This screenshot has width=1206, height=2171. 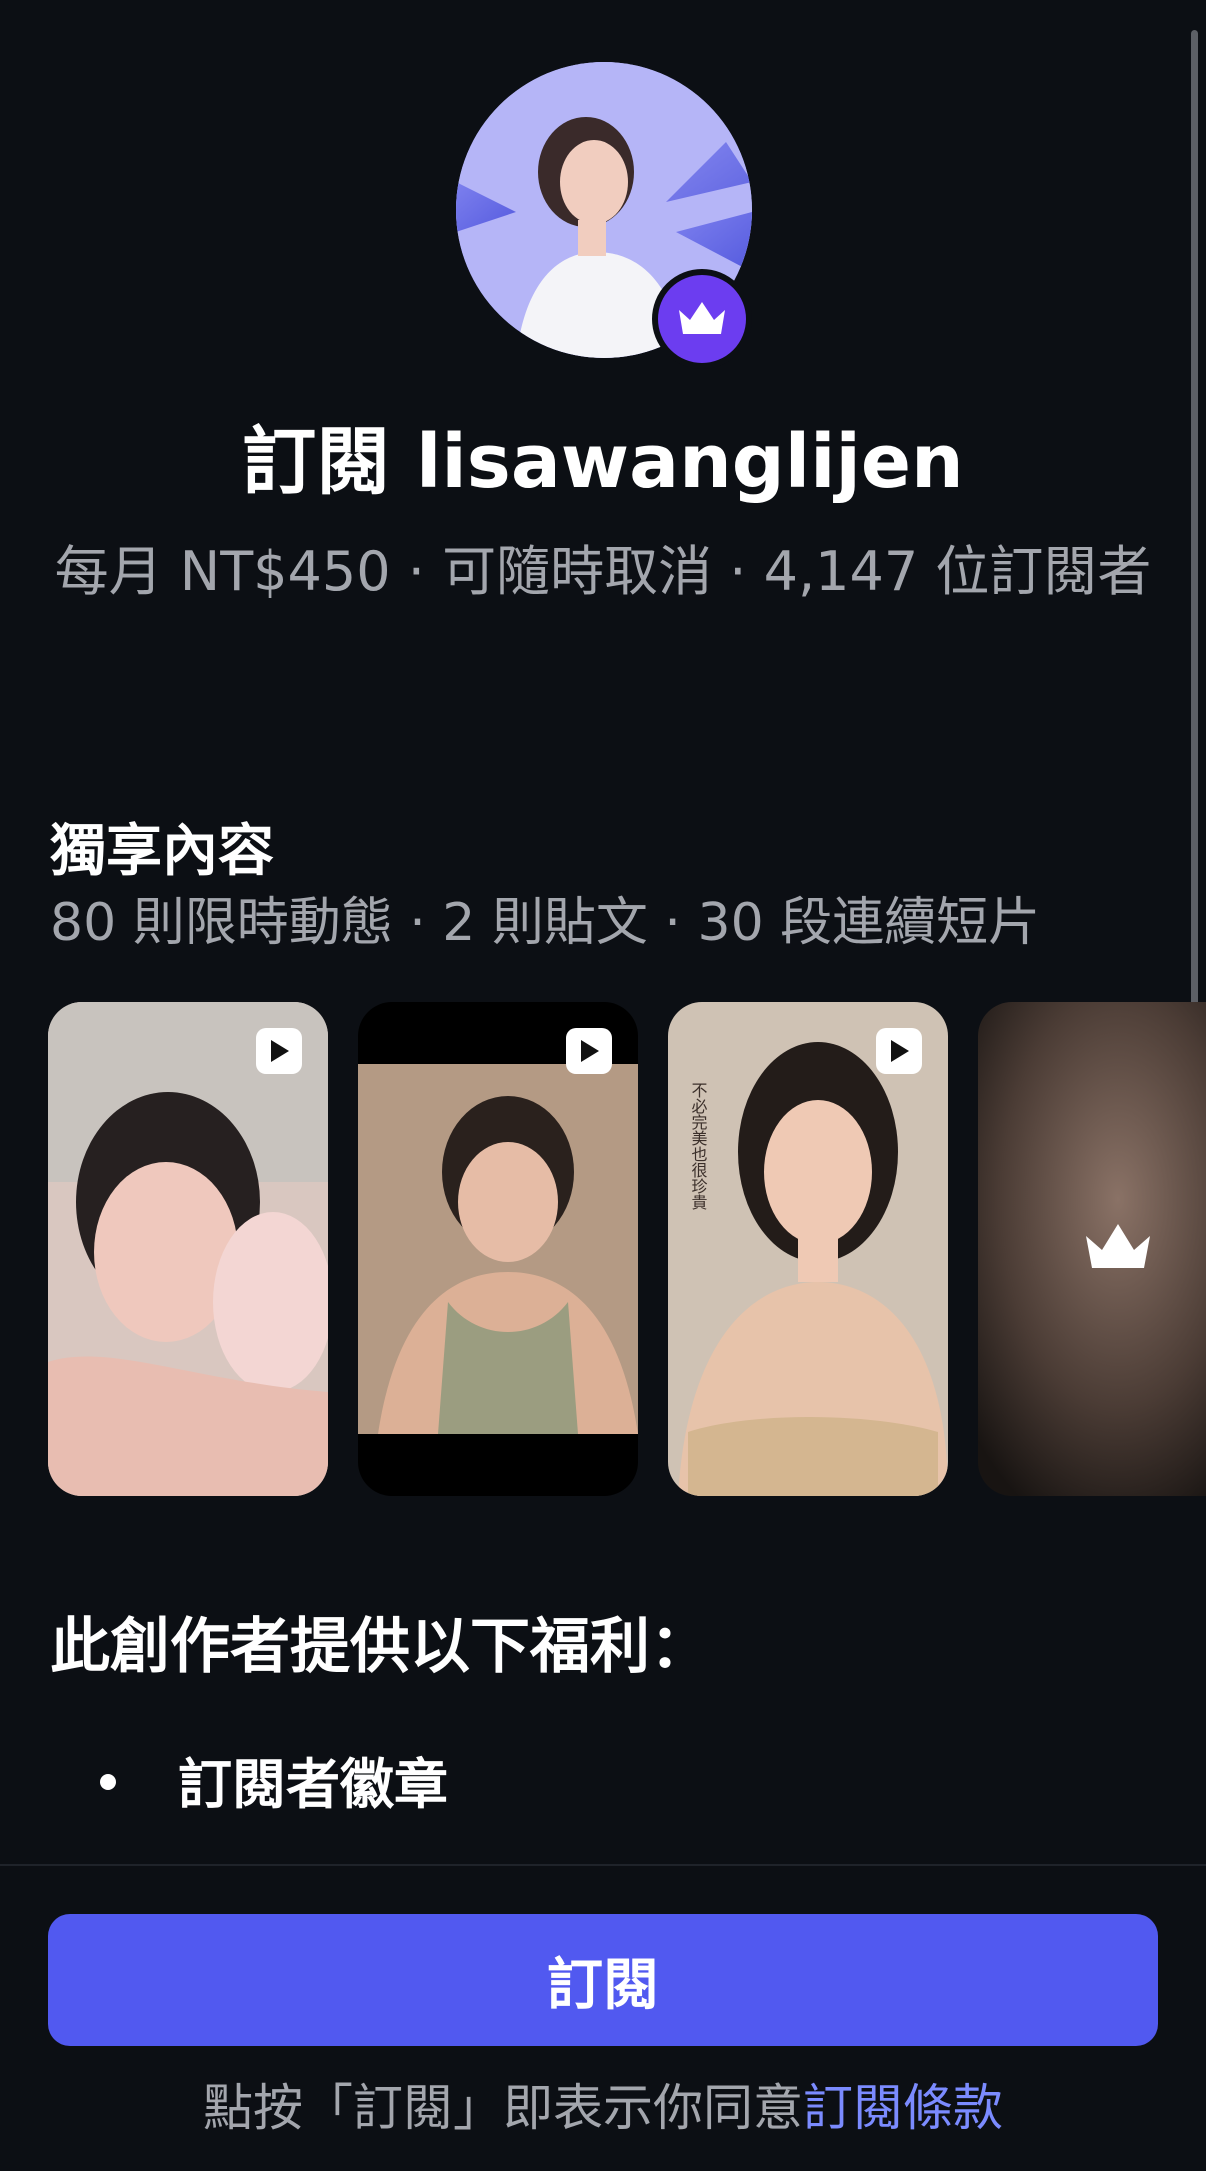 What do you see at coordinates (313, 1784) in the screenshot?
I see `benefit-label: 訂閱者徽章` at bounding box center [313, 1784].